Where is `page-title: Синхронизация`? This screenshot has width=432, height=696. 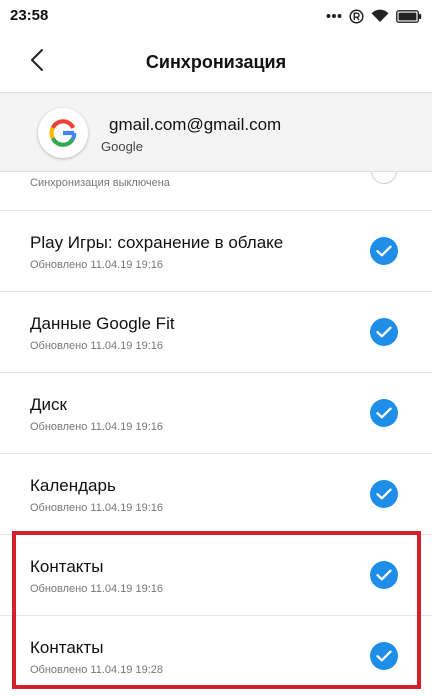 page-title: Синхронизация is located at coordinates (216, 62).